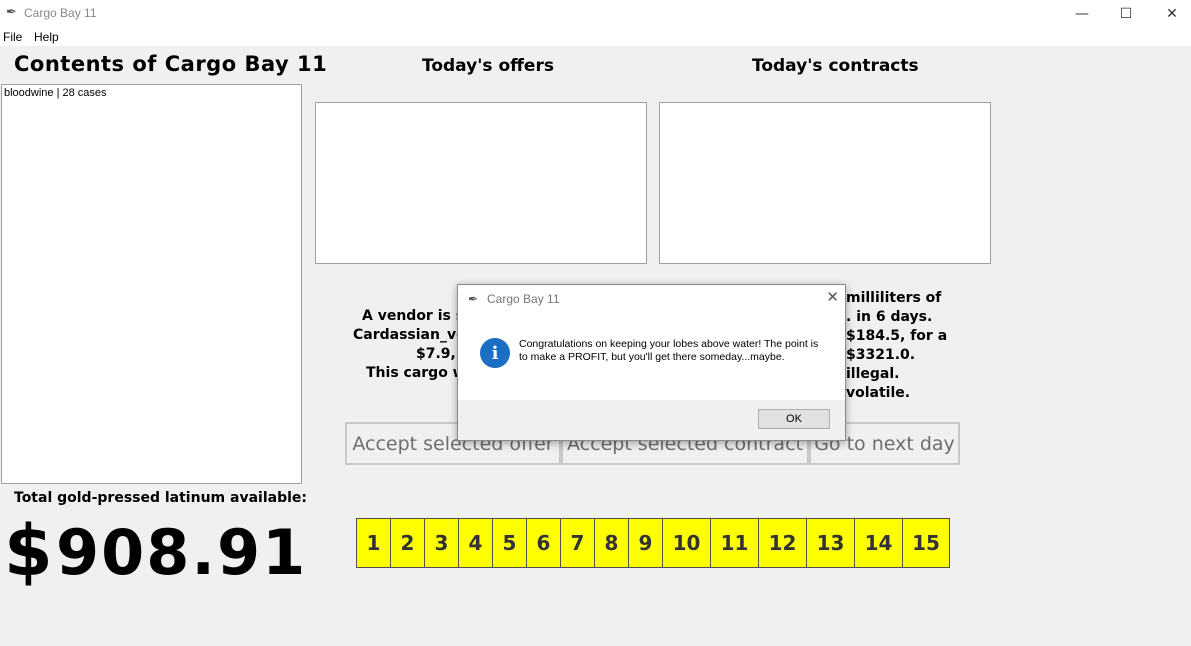 The width and height of the screenshot is (1191, 646). Describe the element at coordinates (835, 66) in the screenshot. I see `contracts-title: Today's contracts` at that location.